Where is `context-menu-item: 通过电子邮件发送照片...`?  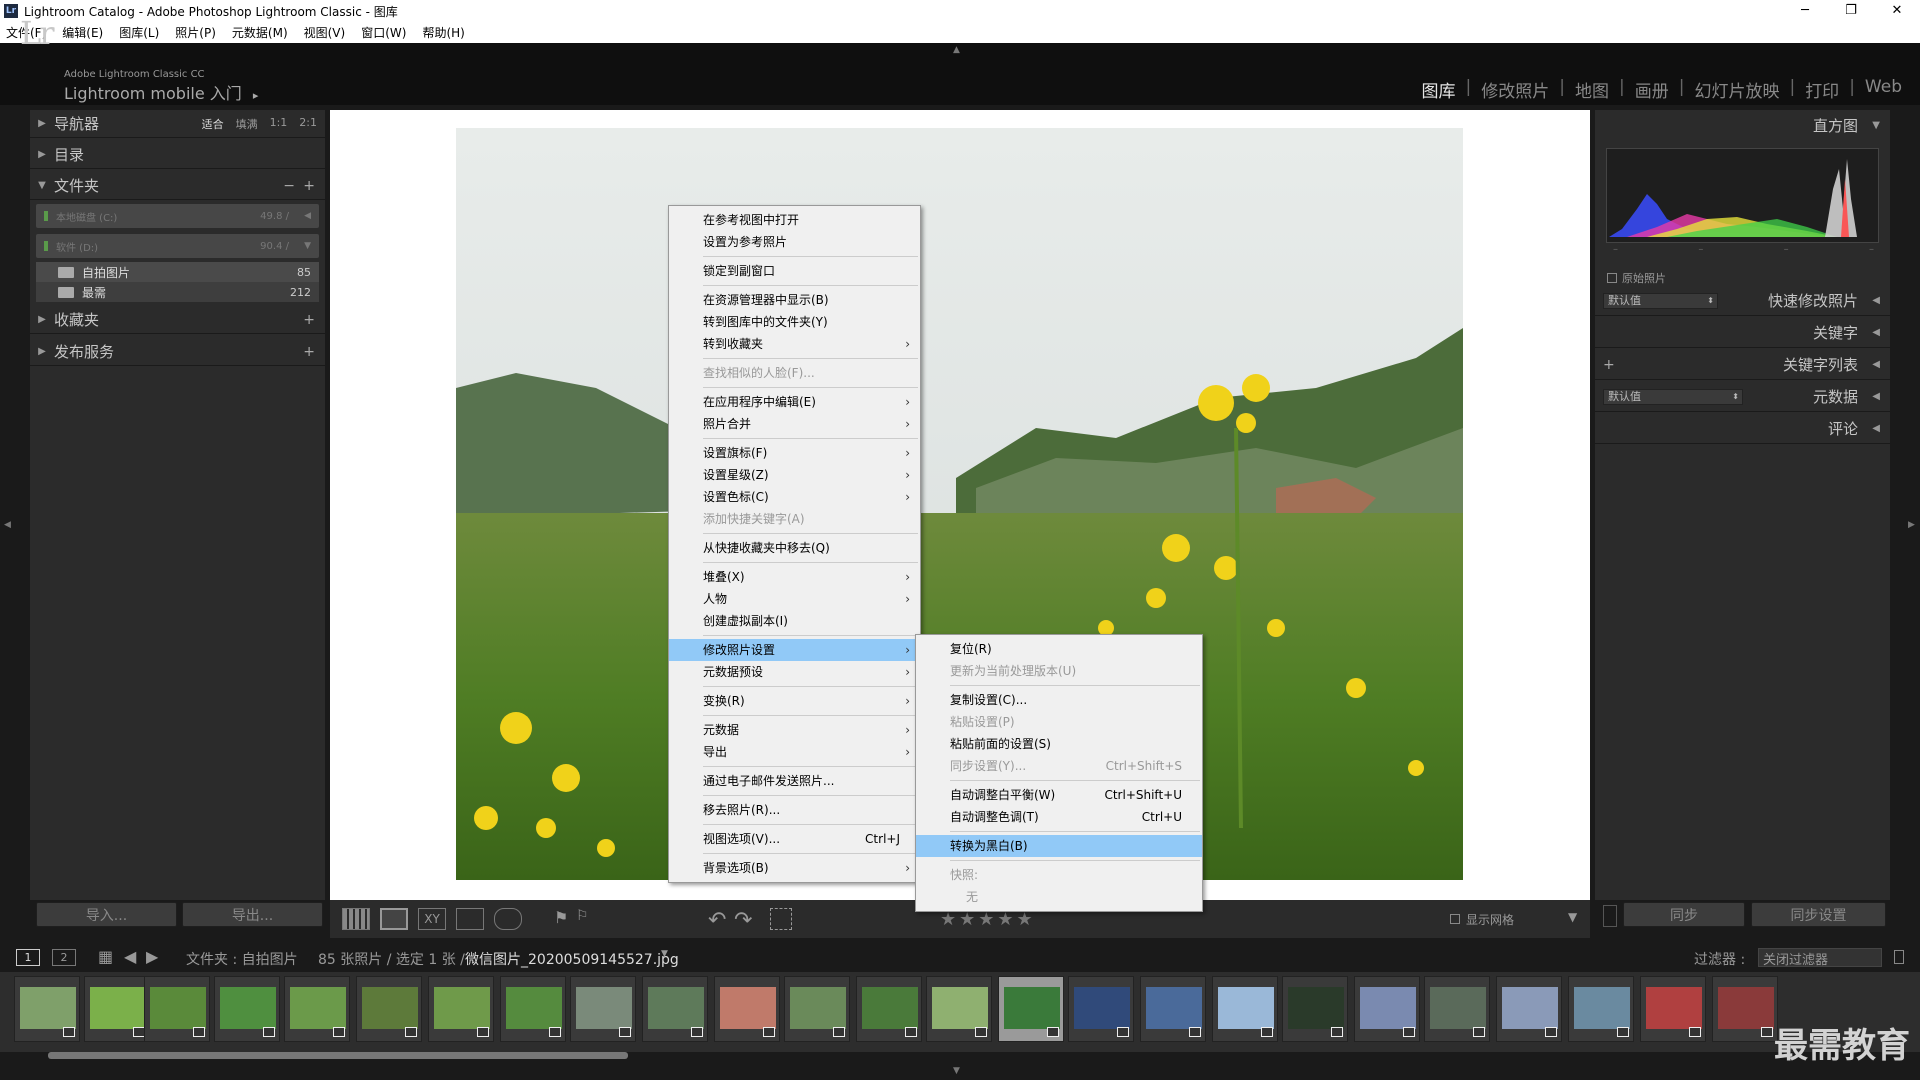
context-menu-item: 通过电子邮件发送照片... is located at coordinates (794, 781).